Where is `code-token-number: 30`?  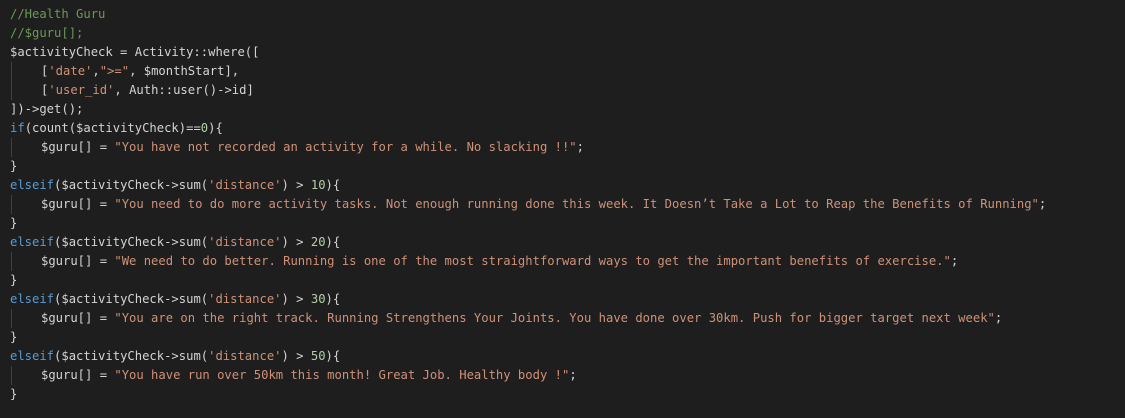
code-token-number: 30 is located at coordinates (318, 299).